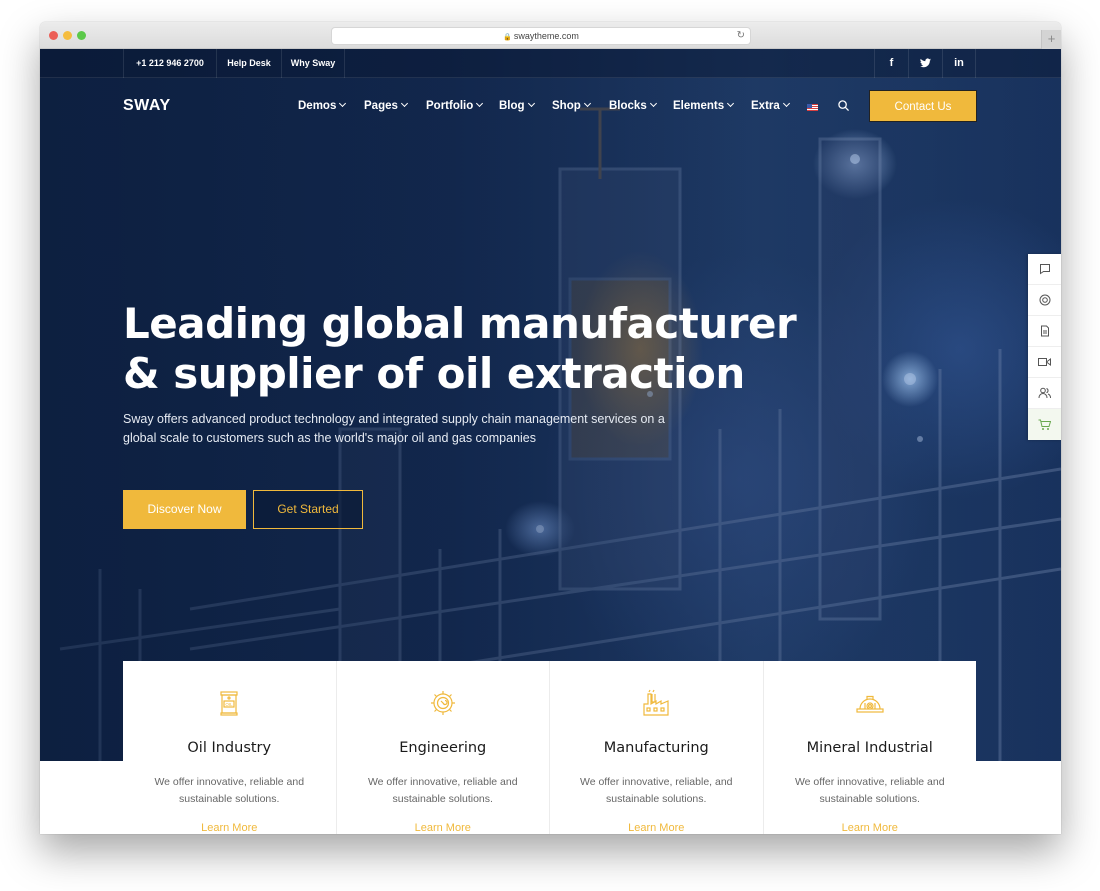 This screenshot has width=1100, height=891. Describe the element at coordinates (1044, 269) in the screenshot. I see `chat-icon` at that location.